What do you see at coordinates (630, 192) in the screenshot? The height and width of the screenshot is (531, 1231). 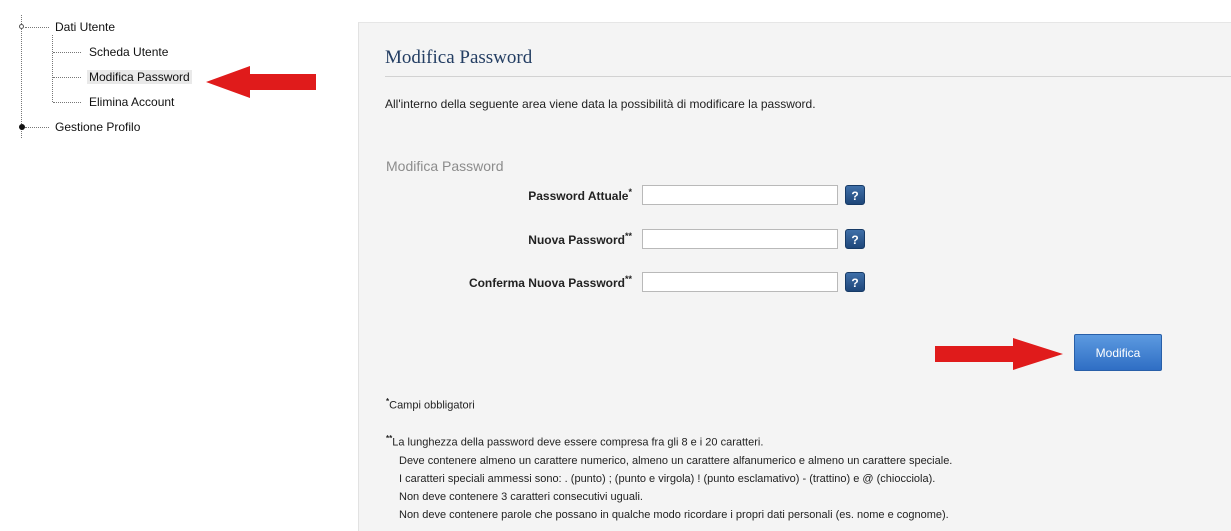 I see `required-mark: *` at bounding box center [630, 192].